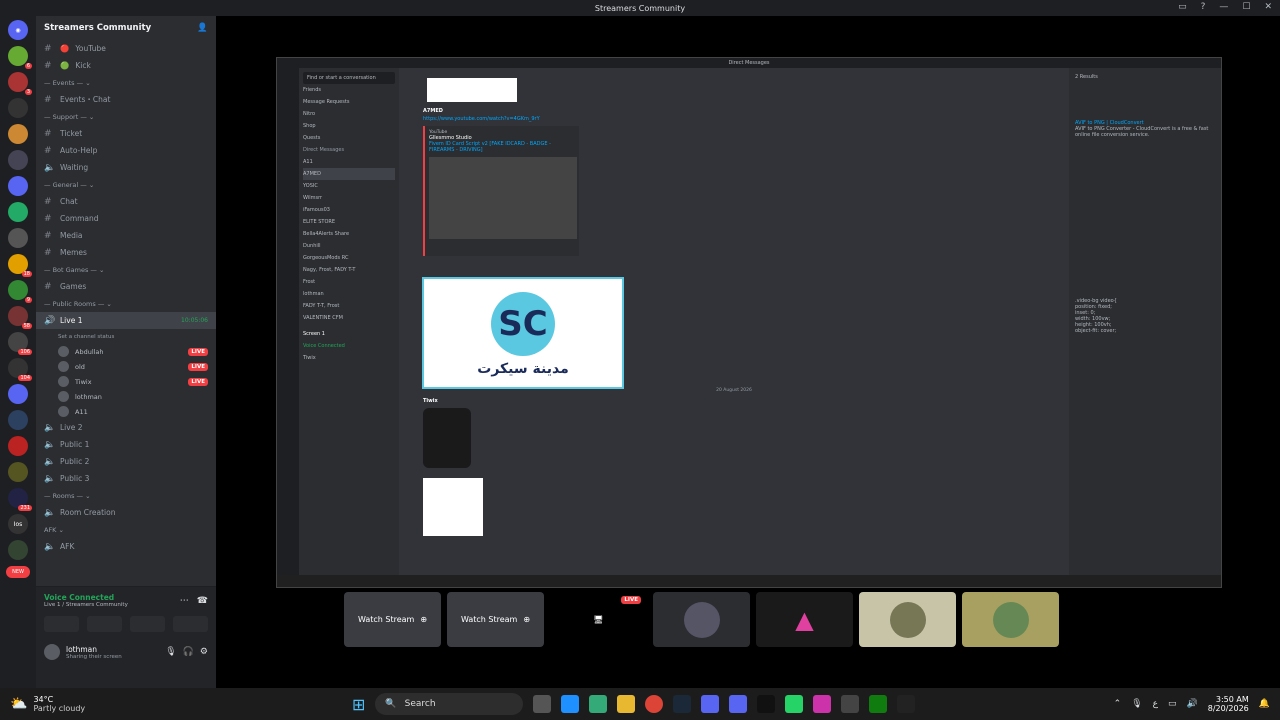  What do you see at coordinates (126, 444) in the screenshot?
I see `voice-channel-public1: 🔈 Public 1` at bounding box center [126, 444].